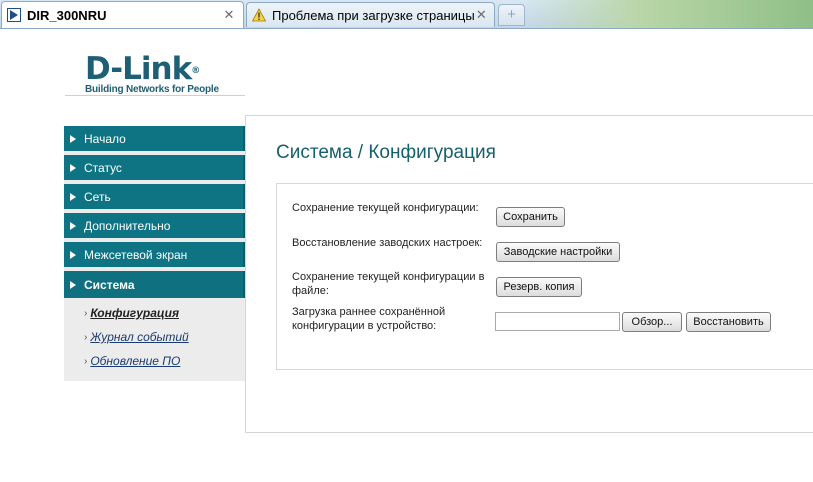 The width and height of the screenshot is (813, 482). I want to click on subitem-label: Конфигурация, so click(135, 313).